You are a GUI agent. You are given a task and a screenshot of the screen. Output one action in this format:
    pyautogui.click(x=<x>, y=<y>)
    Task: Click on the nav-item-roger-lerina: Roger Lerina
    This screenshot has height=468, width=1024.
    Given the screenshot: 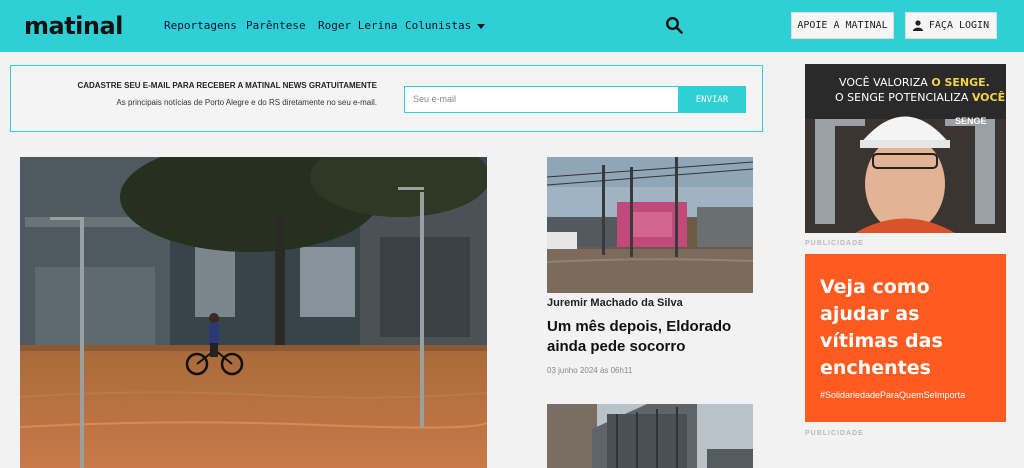 What is the action you would take?
    pyautogui.click(x=357, y=25)
    